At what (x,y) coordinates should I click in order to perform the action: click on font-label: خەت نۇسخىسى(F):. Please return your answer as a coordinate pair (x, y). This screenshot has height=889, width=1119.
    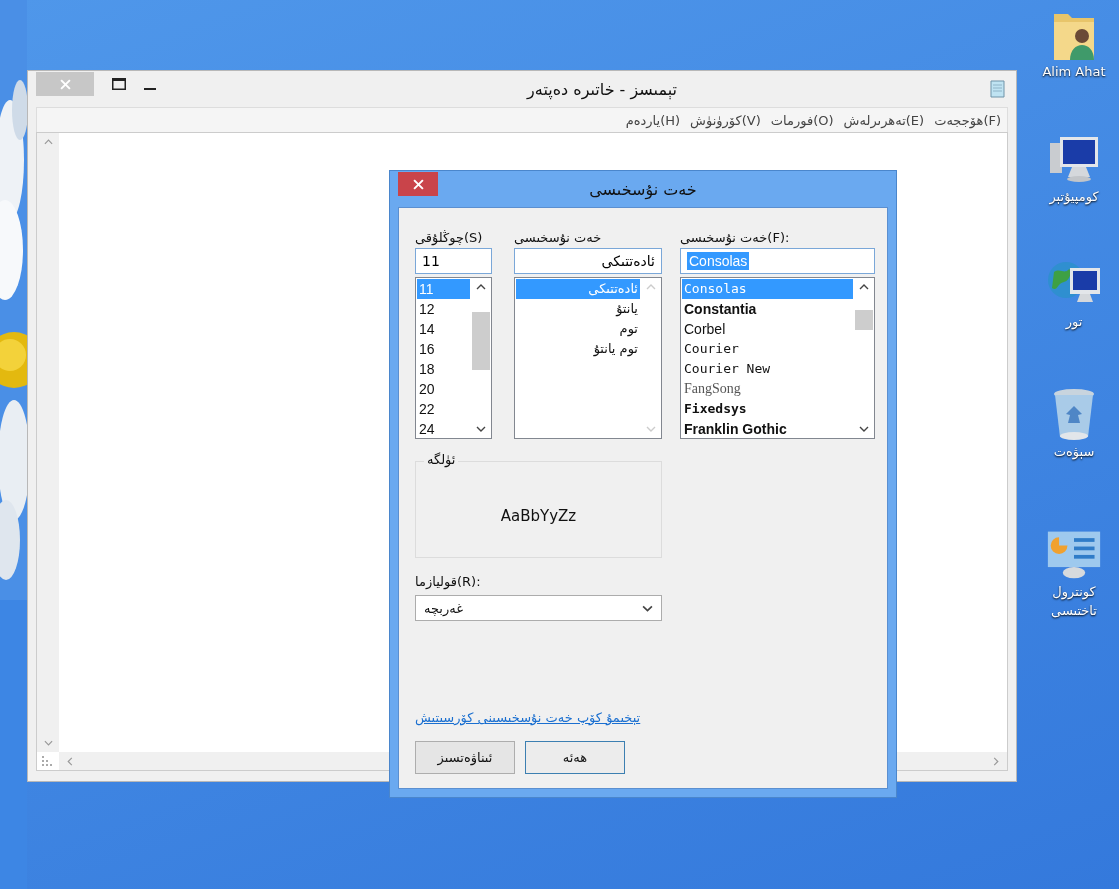
    Looking at the image, I should click on (735, 238).